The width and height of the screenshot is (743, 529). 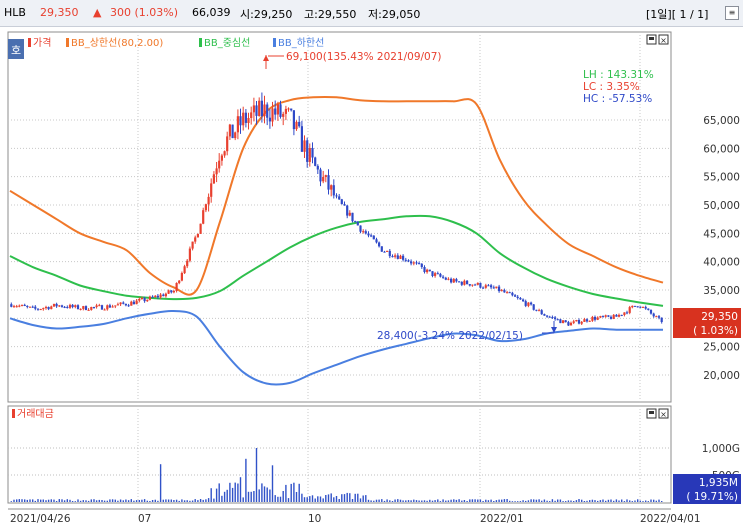 What do you see at coordinates (721, 149) in the screenshot?
I see `y-tick-label: 60,000` at bounding box center [721, 149].